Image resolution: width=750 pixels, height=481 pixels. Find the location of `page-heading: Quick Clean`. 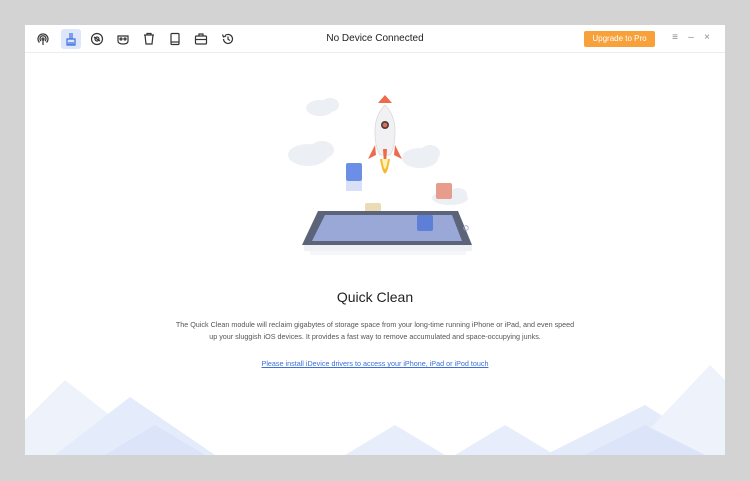

page-heading: Quick Clean is located at coordinates (375, 297).